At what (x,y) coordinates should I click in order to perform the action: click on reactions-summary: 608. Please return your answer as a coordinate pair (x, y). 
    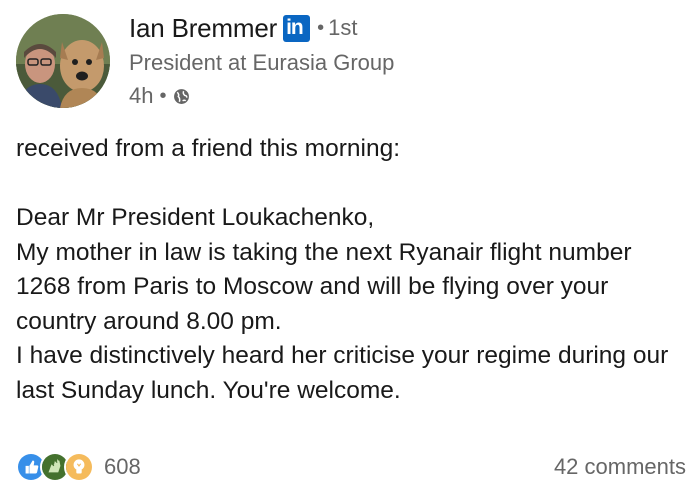
    Looking at the image, I should click on (78, 467).